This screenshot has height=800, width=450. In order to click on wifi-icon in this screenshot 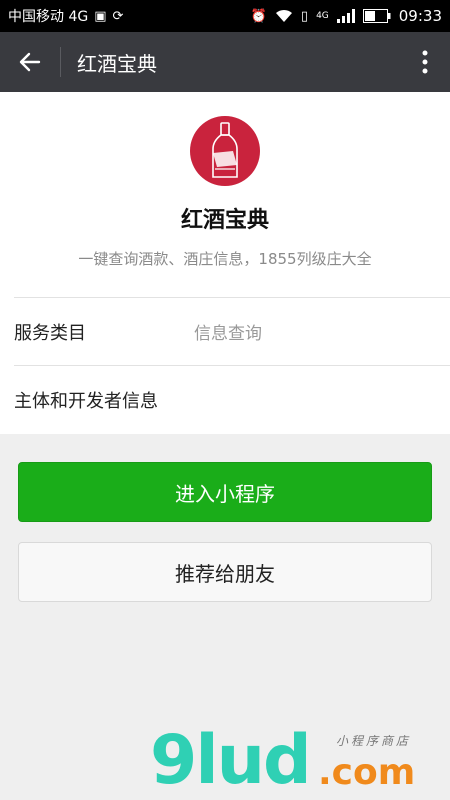, I will do `click(283, 15)`.